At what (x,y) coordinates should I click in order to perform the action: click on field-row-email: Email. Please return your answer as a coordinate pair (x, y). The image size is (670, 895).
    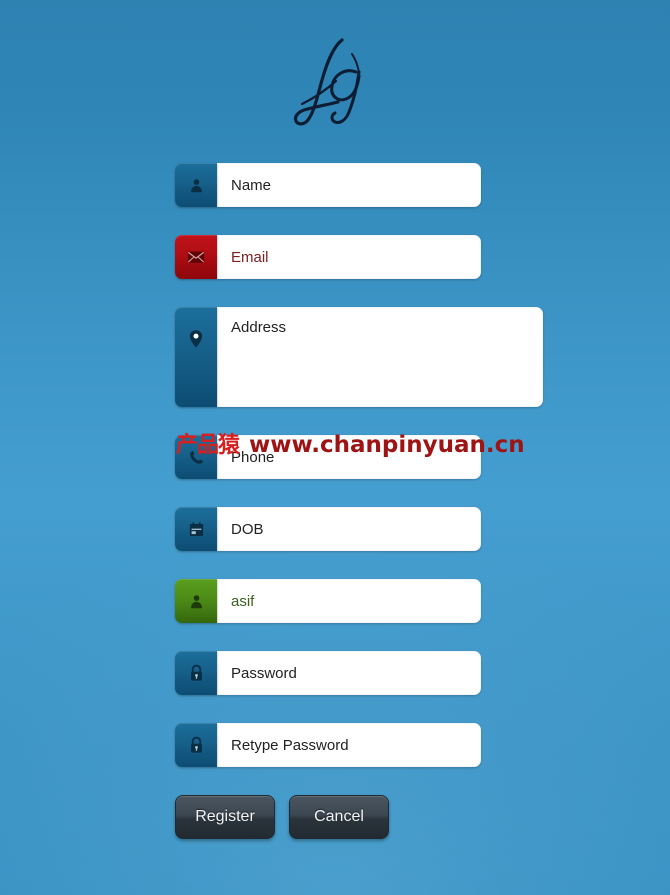
    Looking at the image, I should click on (328, 257).